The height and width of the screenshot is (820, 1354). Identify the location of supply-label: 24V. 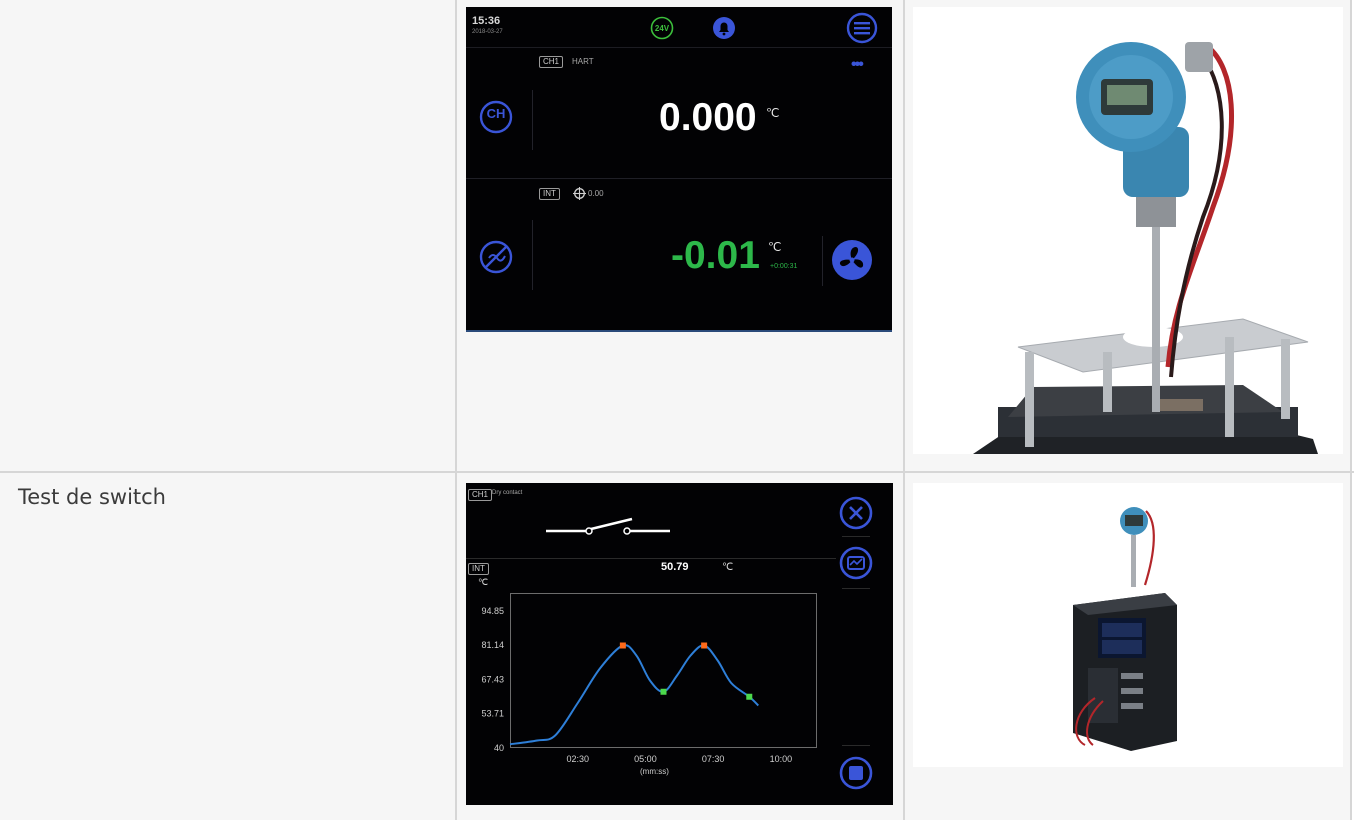
(662, 28).